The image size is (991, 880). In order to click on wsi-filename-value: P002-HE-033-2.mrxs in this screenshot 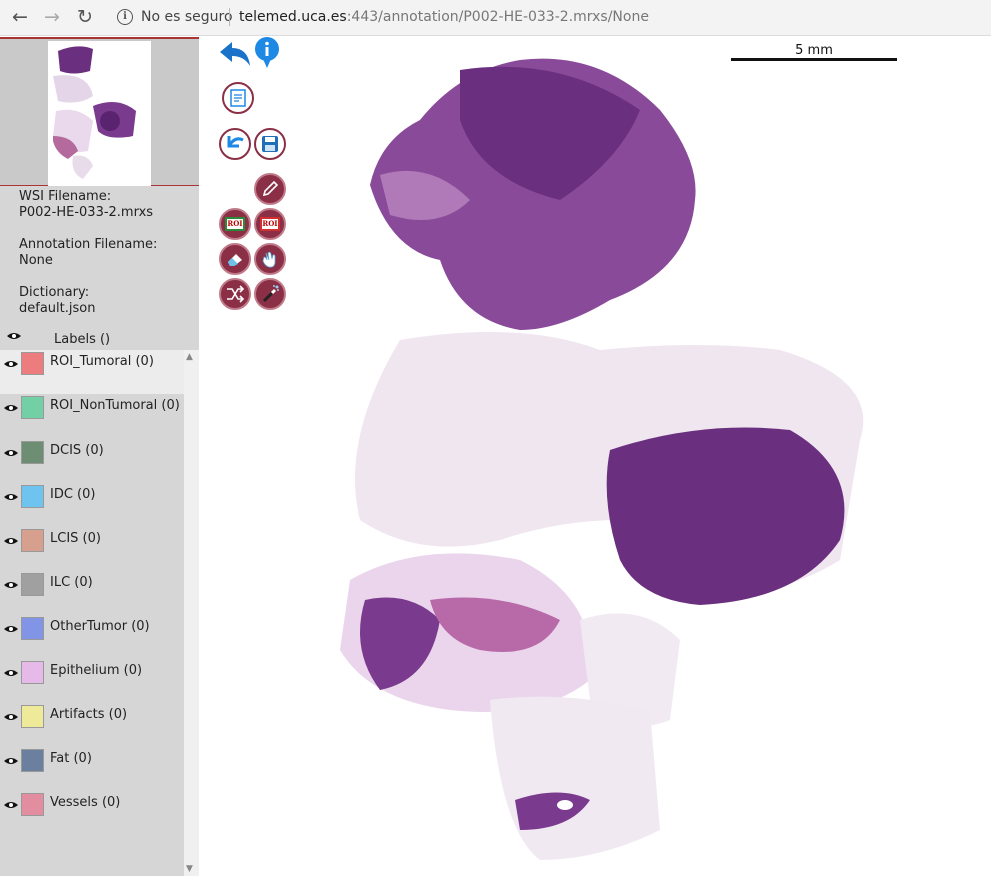, I will do `click(86, 212)`.